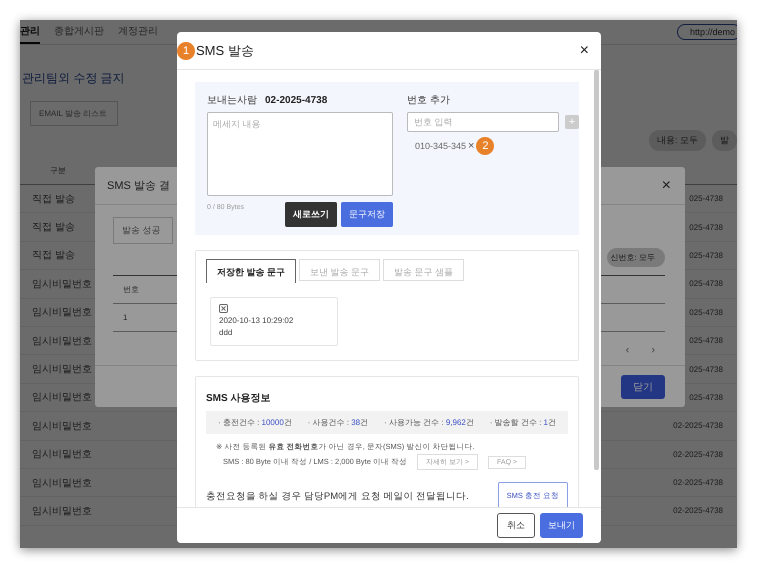  Describe the element at coordinates (225, 51) in the screenshot. I see `dialog-title: SMS 발송` at that location.